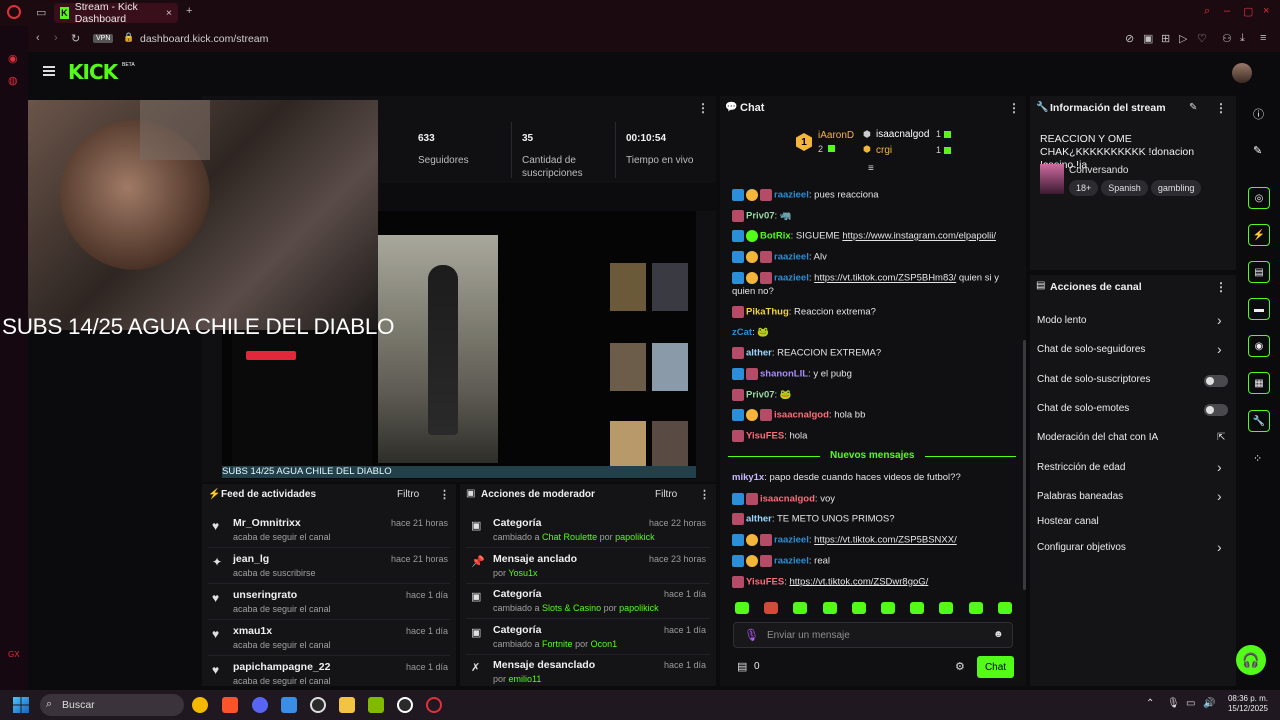  I want to click on tray-volume-icon: 🔊, so click(1209, 703).